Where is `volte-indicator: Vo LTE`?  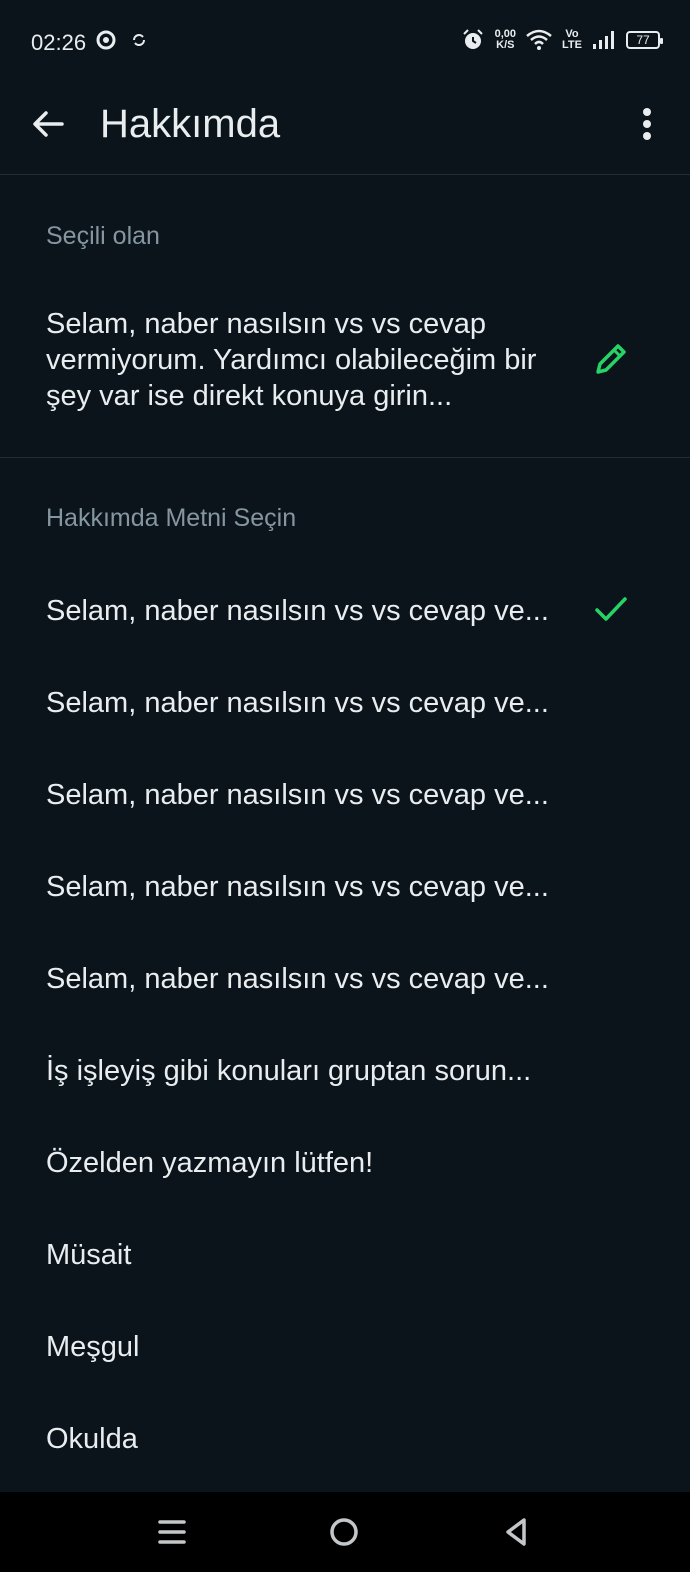 volte-indicator: Vo LTE is located at coordinates (572, 39).